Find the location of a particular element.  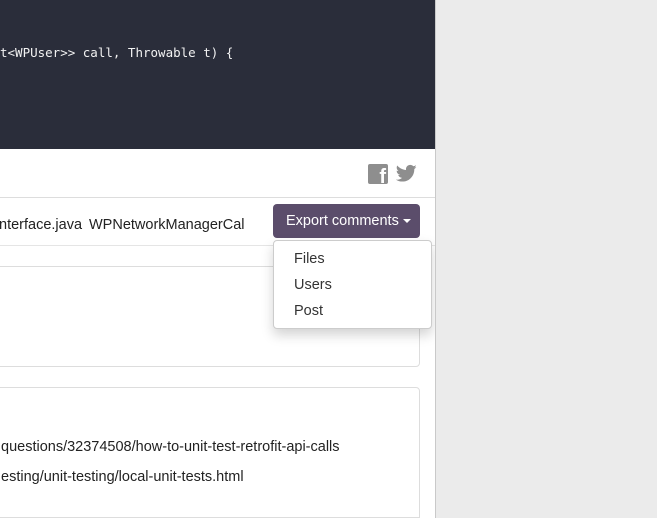

export-comments-label: Export comments is located at coordinates (342, 221).